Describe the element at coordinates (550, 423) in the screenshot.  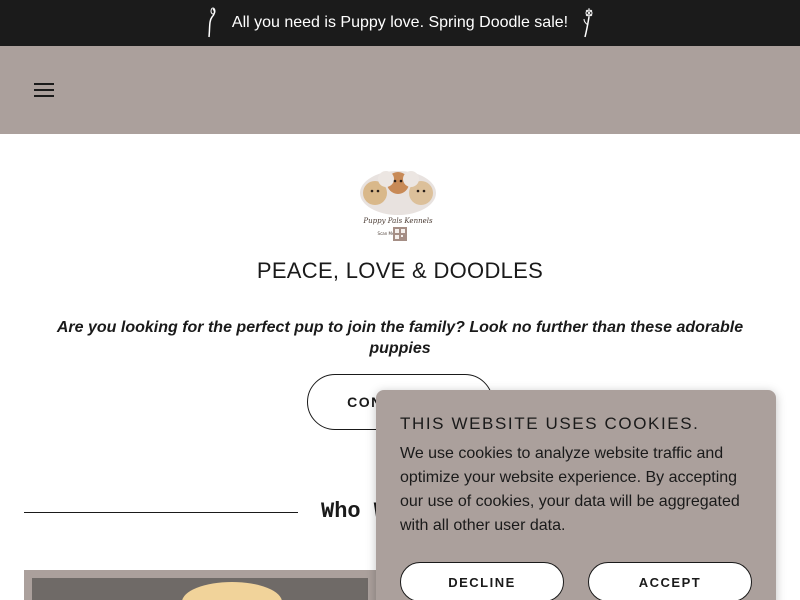
I see `cookie-banner-title: THIS WEBSITE USES COOKIES.` at that location.